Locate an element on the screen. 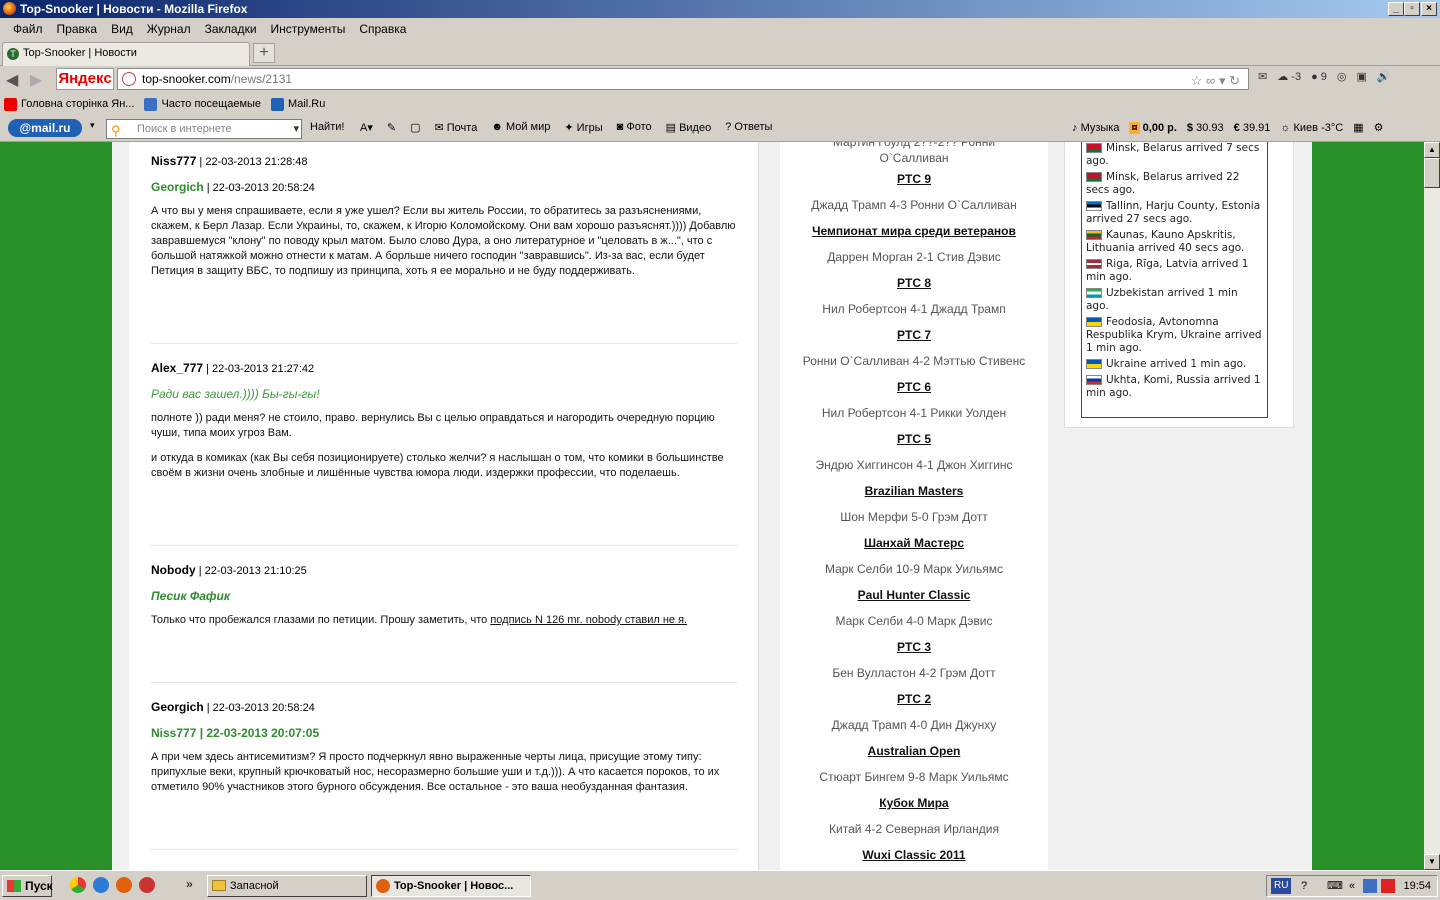  weather-widget: ☼ Киев -3°C is located at coordinates (1311, 128).